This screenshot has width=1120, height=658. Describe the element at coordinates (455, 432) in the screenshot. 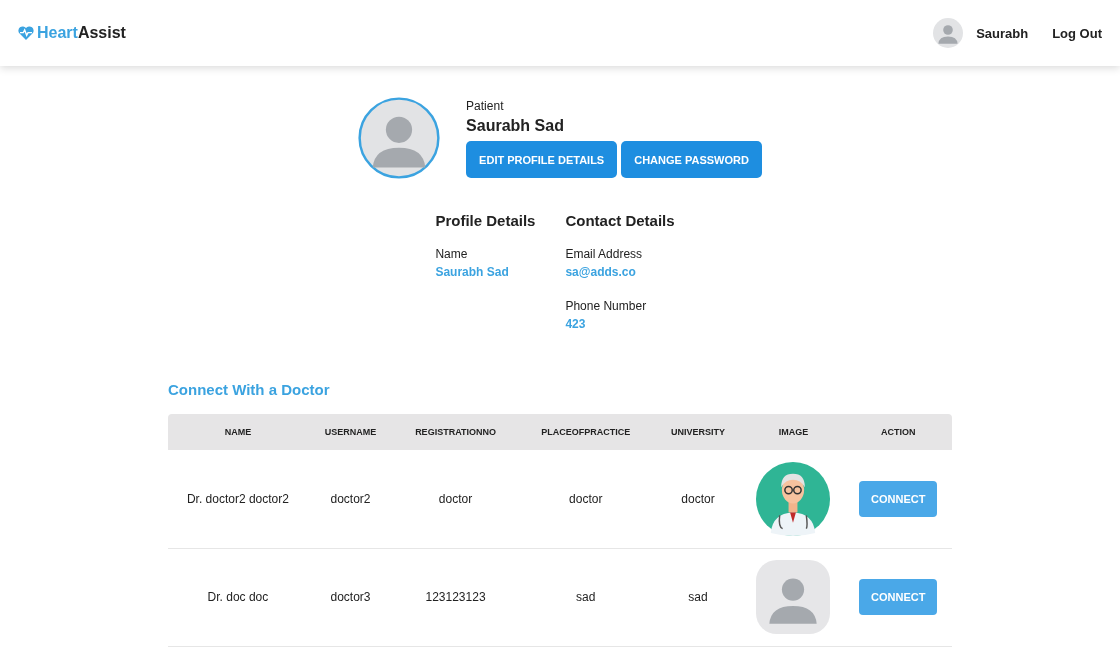

I see `column-header: REGISTRATIONNO` at that location.